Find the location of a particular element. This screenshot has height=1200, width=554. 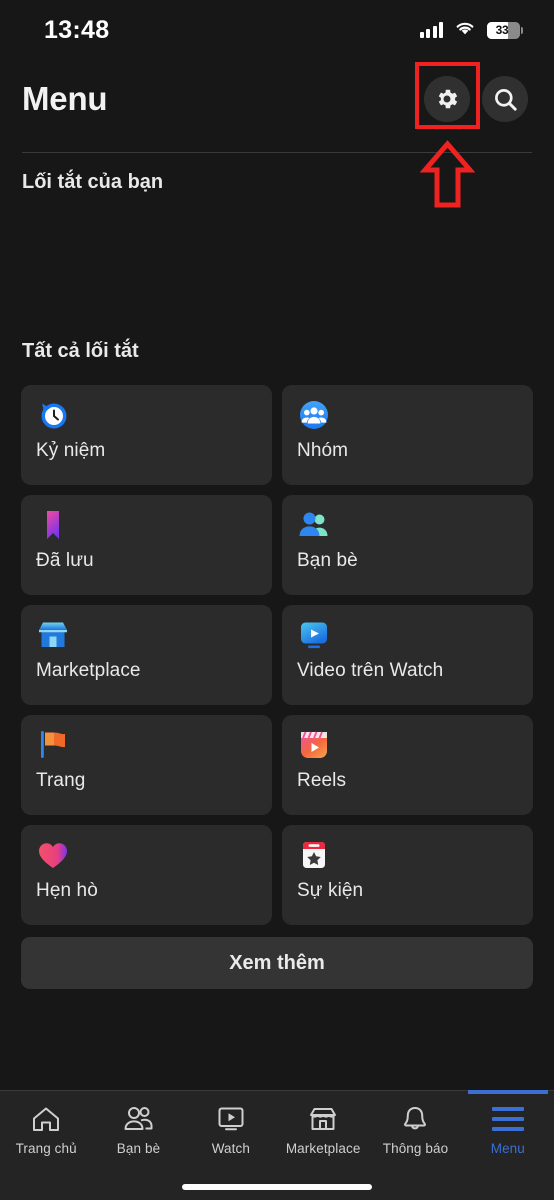

shortcut-label: Marketplace is located at coordinates (88, 670).